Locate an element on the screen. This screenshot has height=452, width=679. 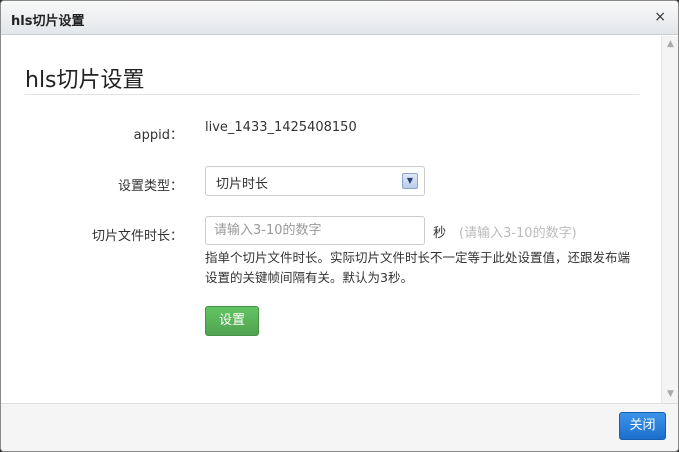
duration-label: 切片文件时长： is located at coordinates (137, 236).